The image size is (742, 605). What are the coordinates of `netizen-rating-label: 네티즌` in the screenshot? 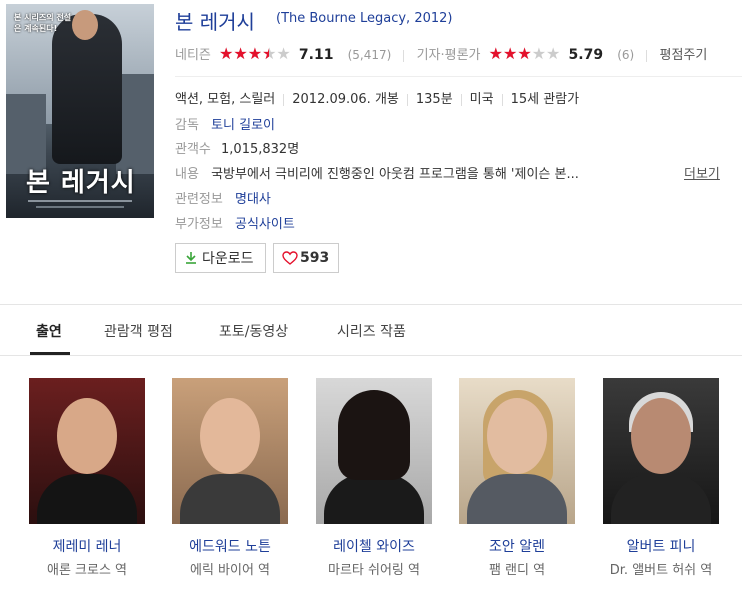 It's located at (193, 55).